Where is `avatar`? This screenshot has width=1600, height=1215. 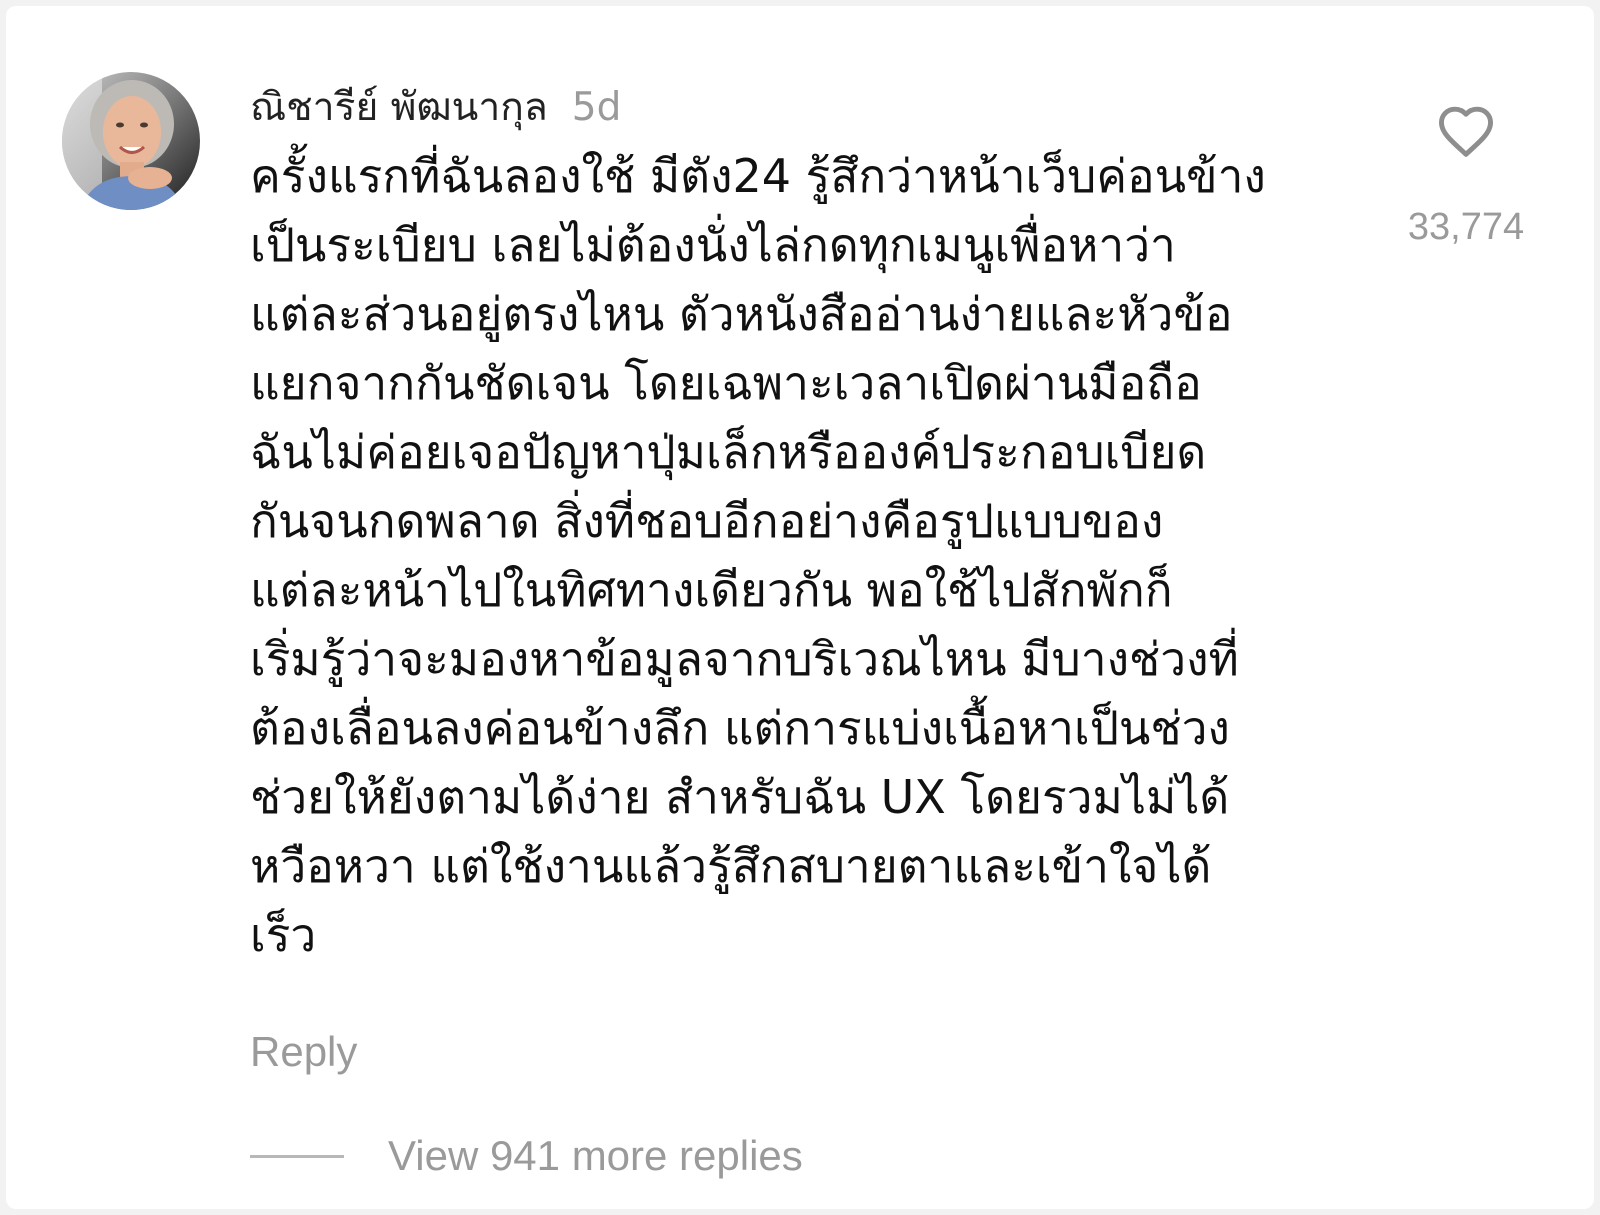 avatar is located at coordinates (131, 141).